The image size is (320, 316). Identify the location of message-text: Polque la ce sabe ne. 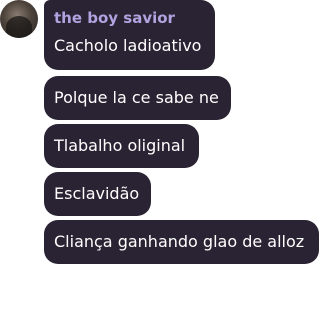
(136, 97).